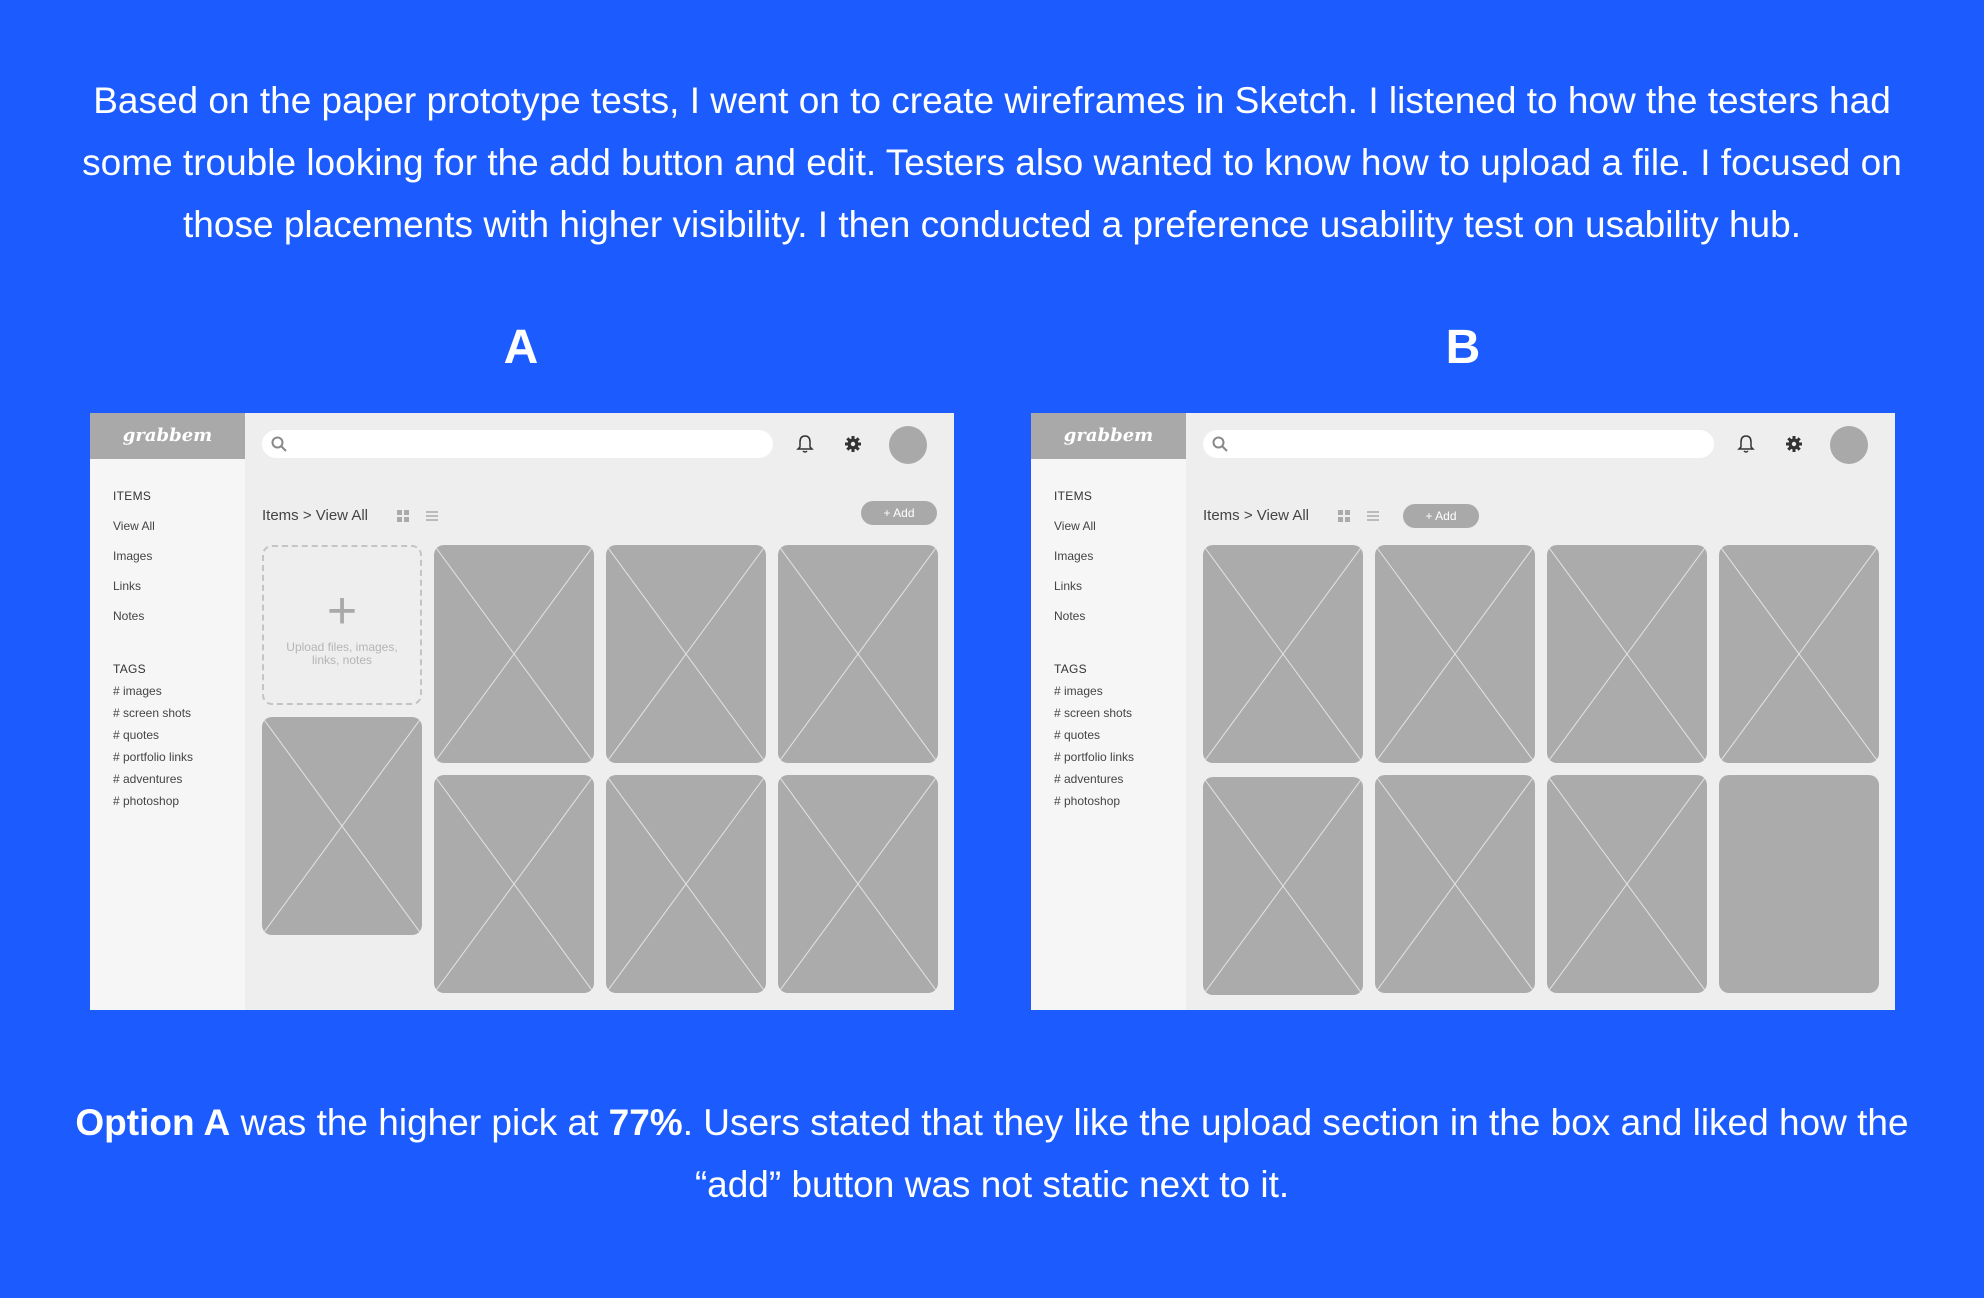  I want to click on option-a-label: Option A, so click(153, 1122).